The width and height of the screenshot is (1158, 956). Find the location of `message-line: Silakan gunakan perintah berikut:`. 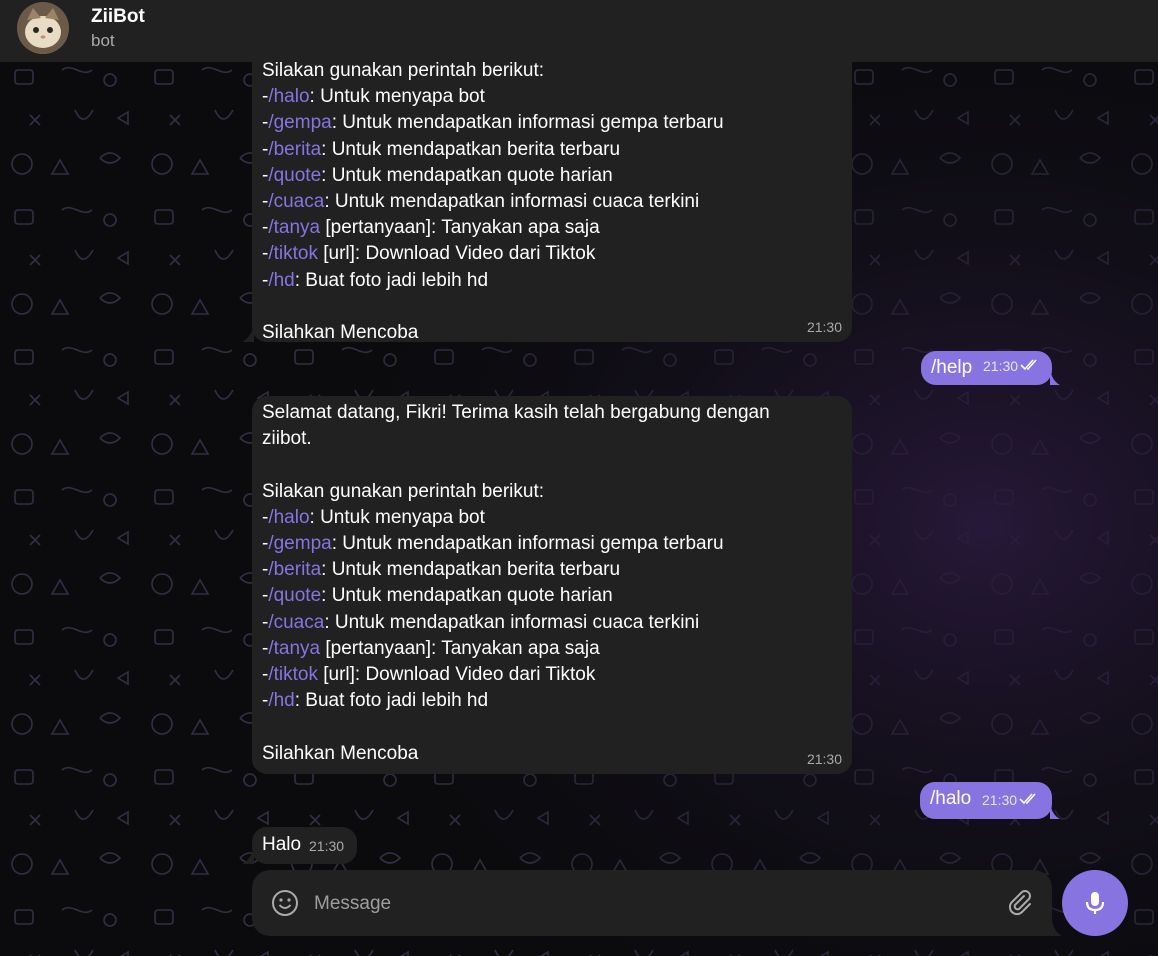

message-line: Silakan gunakan perintah berikut: is located at coordinates (403, 491).